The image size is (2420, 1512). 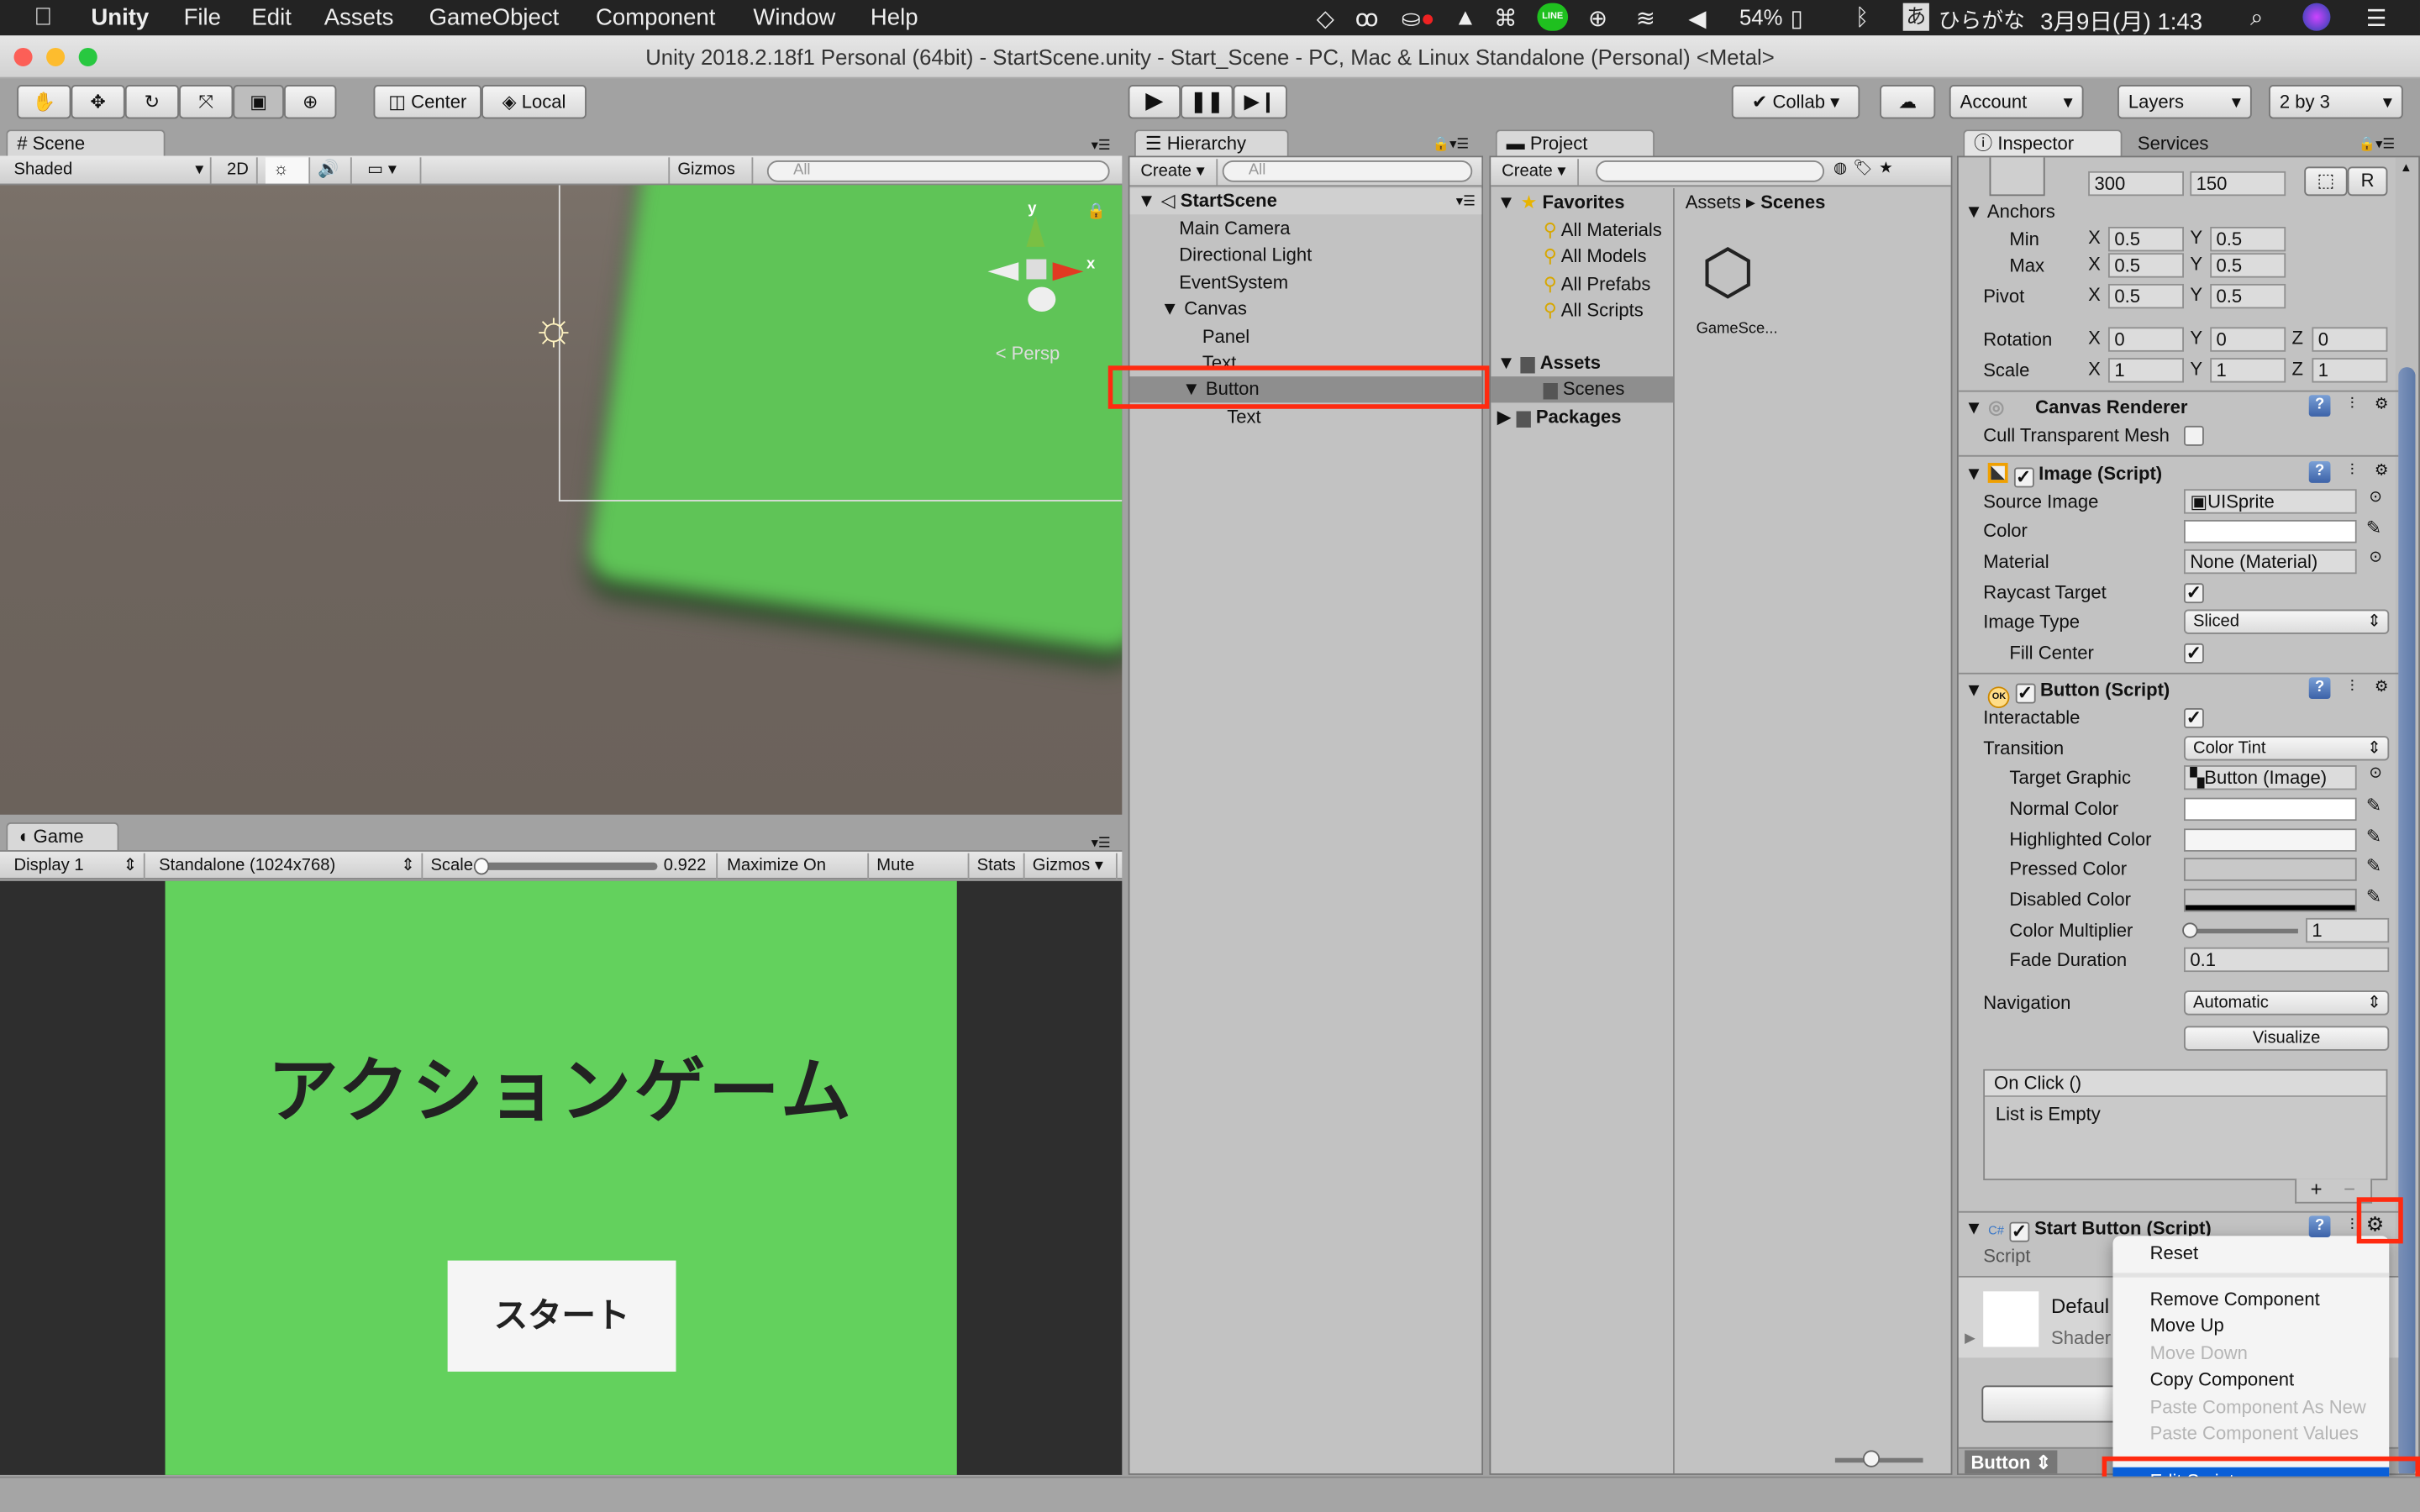 What do you see at coordinates (567, 866) in the screenshot?
I see `scale-slider` at bounding box center [567, 866].